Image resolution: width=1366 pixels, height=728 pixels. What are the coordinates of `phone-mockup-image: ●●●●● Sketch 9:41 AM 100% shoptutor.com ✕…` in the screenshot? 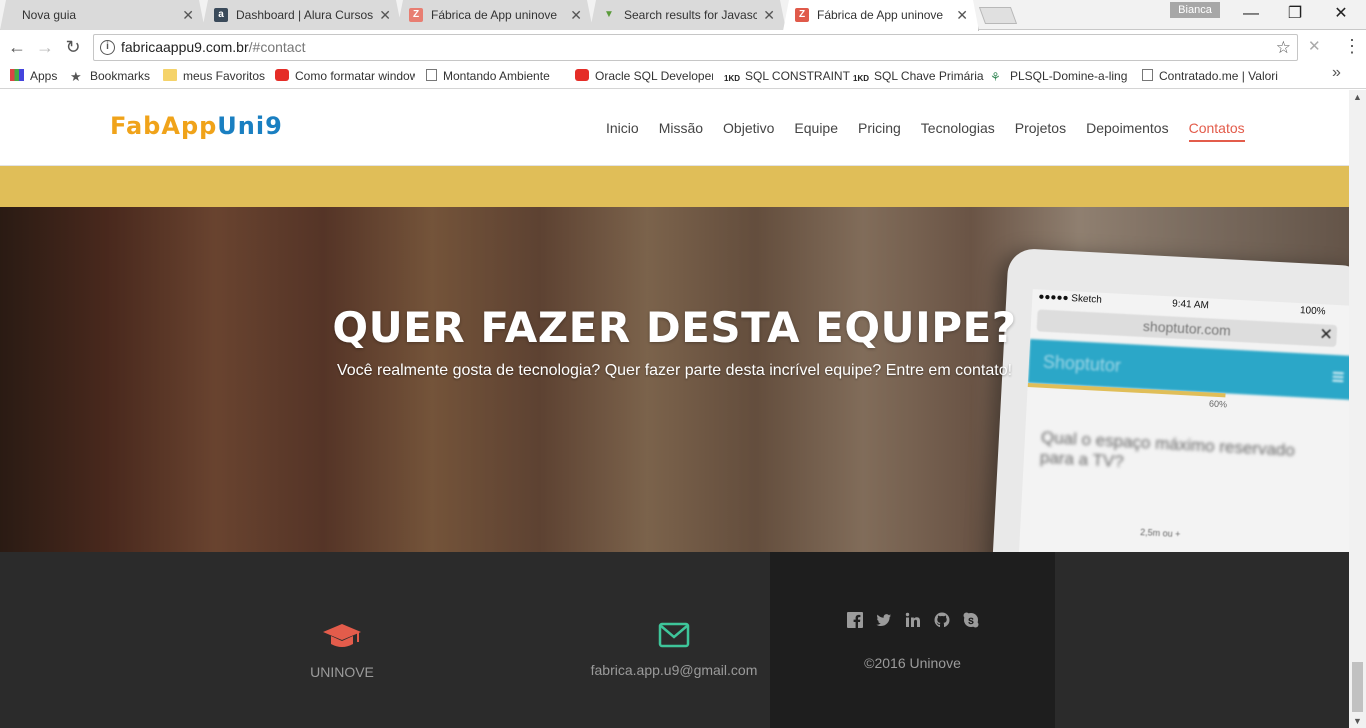 It's located at (1170, 399).